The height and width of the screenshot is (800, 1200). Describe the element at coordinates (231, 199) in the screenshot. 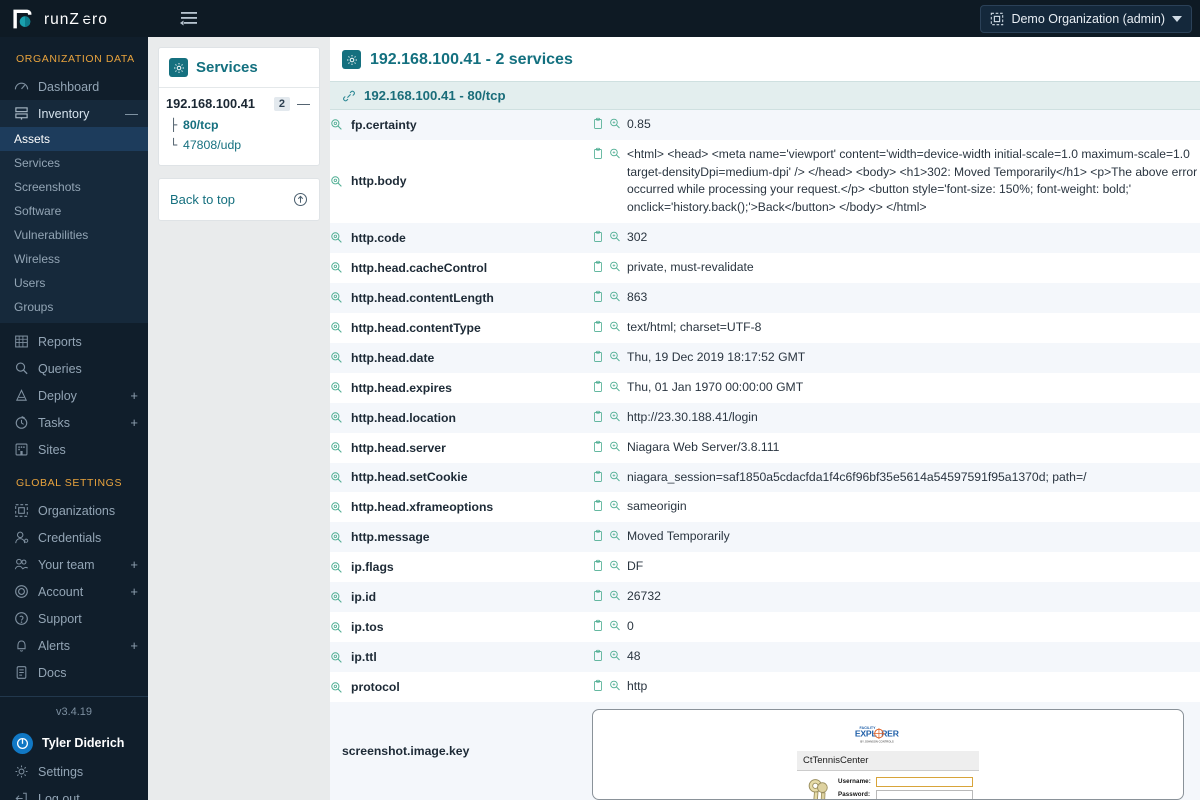

I see `back-to-top-link: Back to top` at that location.